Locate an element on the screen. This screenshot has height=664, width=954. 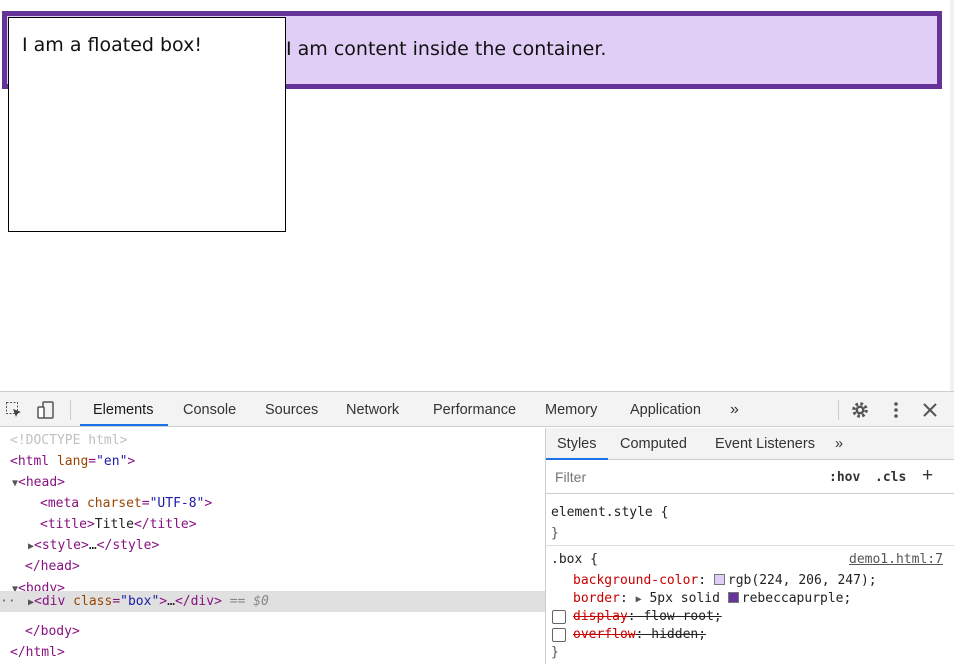
tab-console: Console is located at coordinates (209, 409).